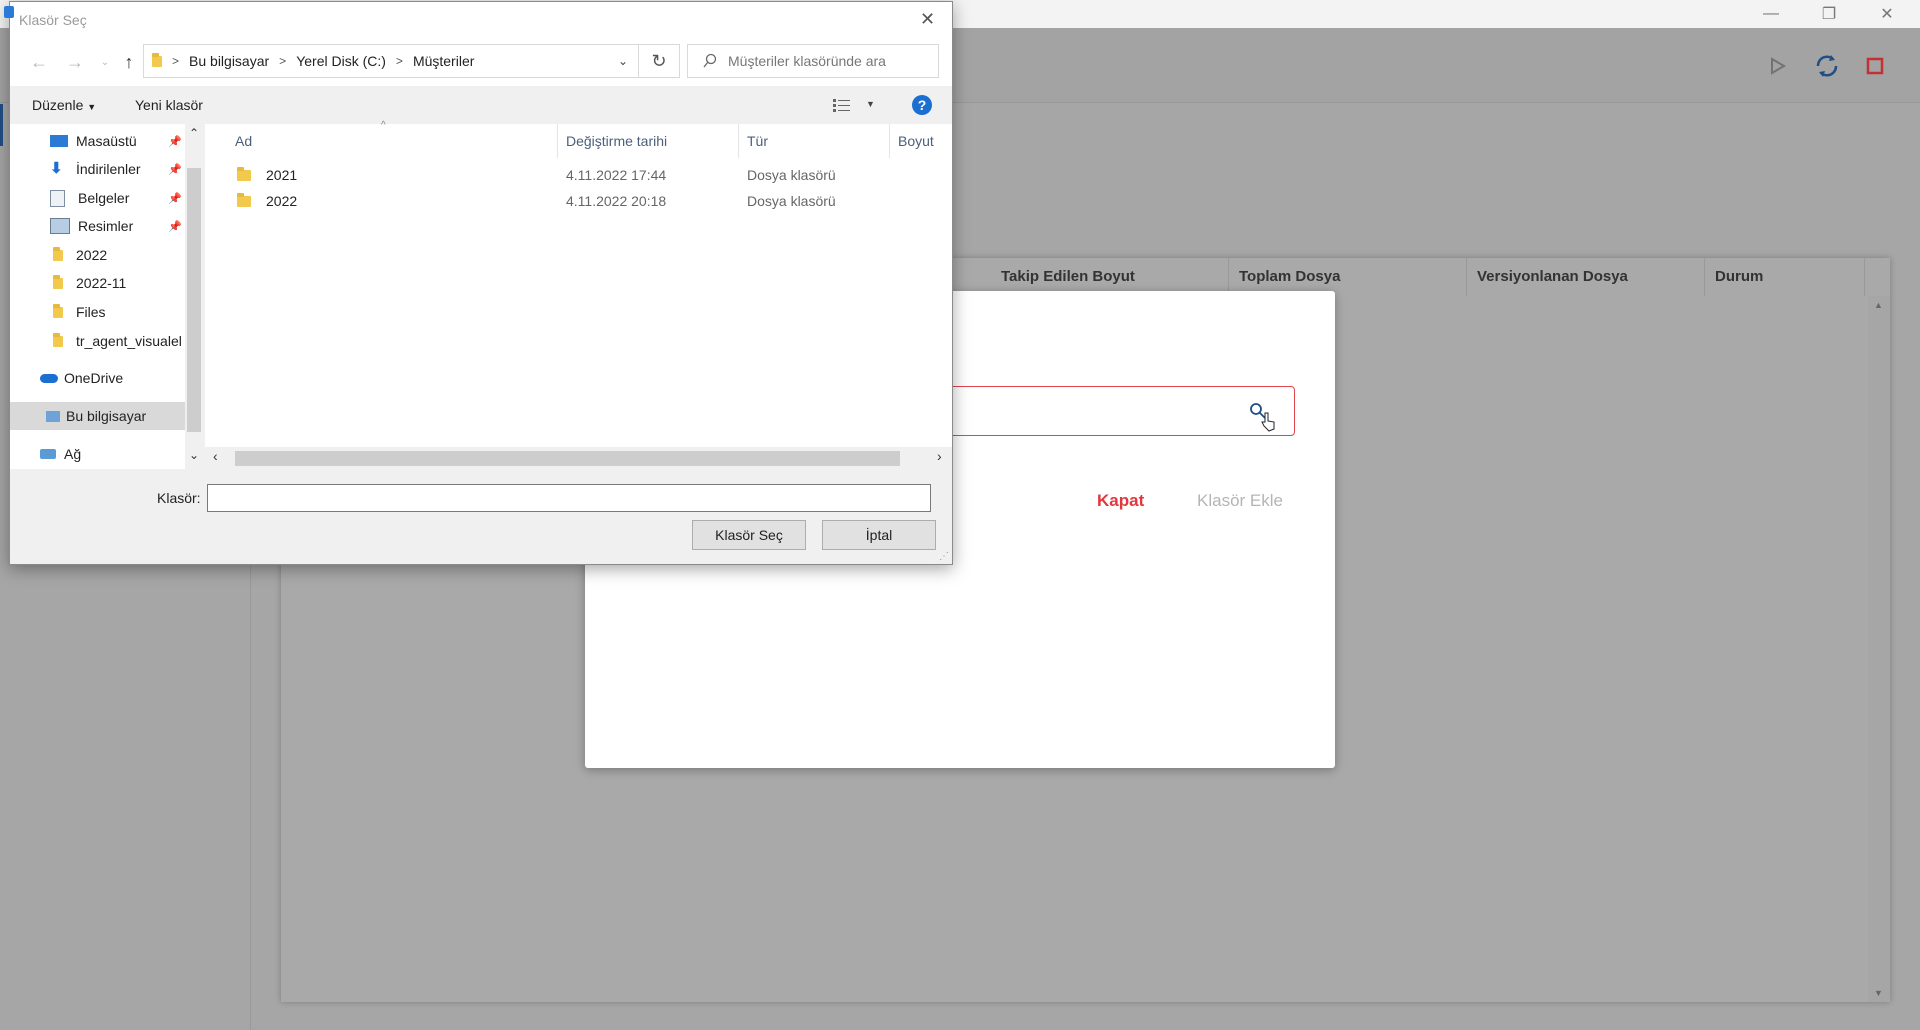  What do you see at coordinates (392, 141) in the screenshot?
I see `col-name: Ad` at bounding box center [392, 141].